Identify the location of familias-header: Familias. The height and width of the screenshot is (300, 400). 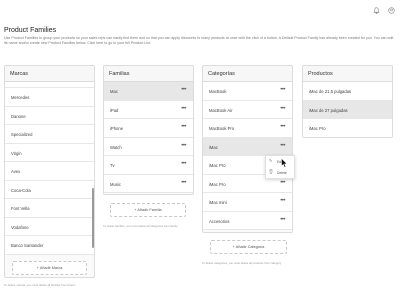
(148, 74).